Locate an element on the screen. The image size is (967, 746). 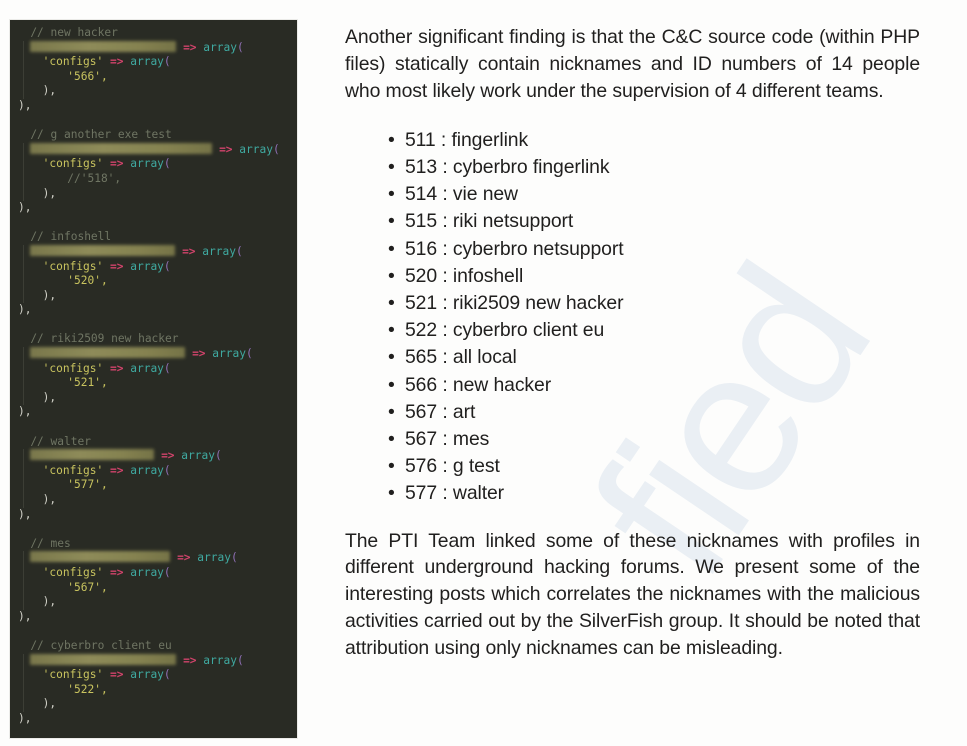
nickname-entry-label: 566 : new hacker is located at coordinates (478, 384).